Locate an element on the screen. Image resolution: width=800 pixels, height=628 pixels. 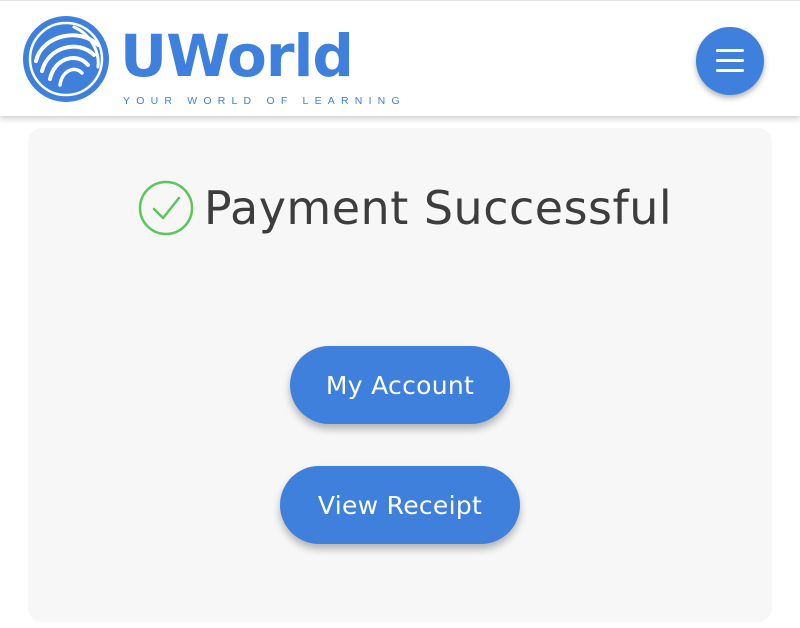
status-heading: Payment Successful is located at coordinates (400, 208).